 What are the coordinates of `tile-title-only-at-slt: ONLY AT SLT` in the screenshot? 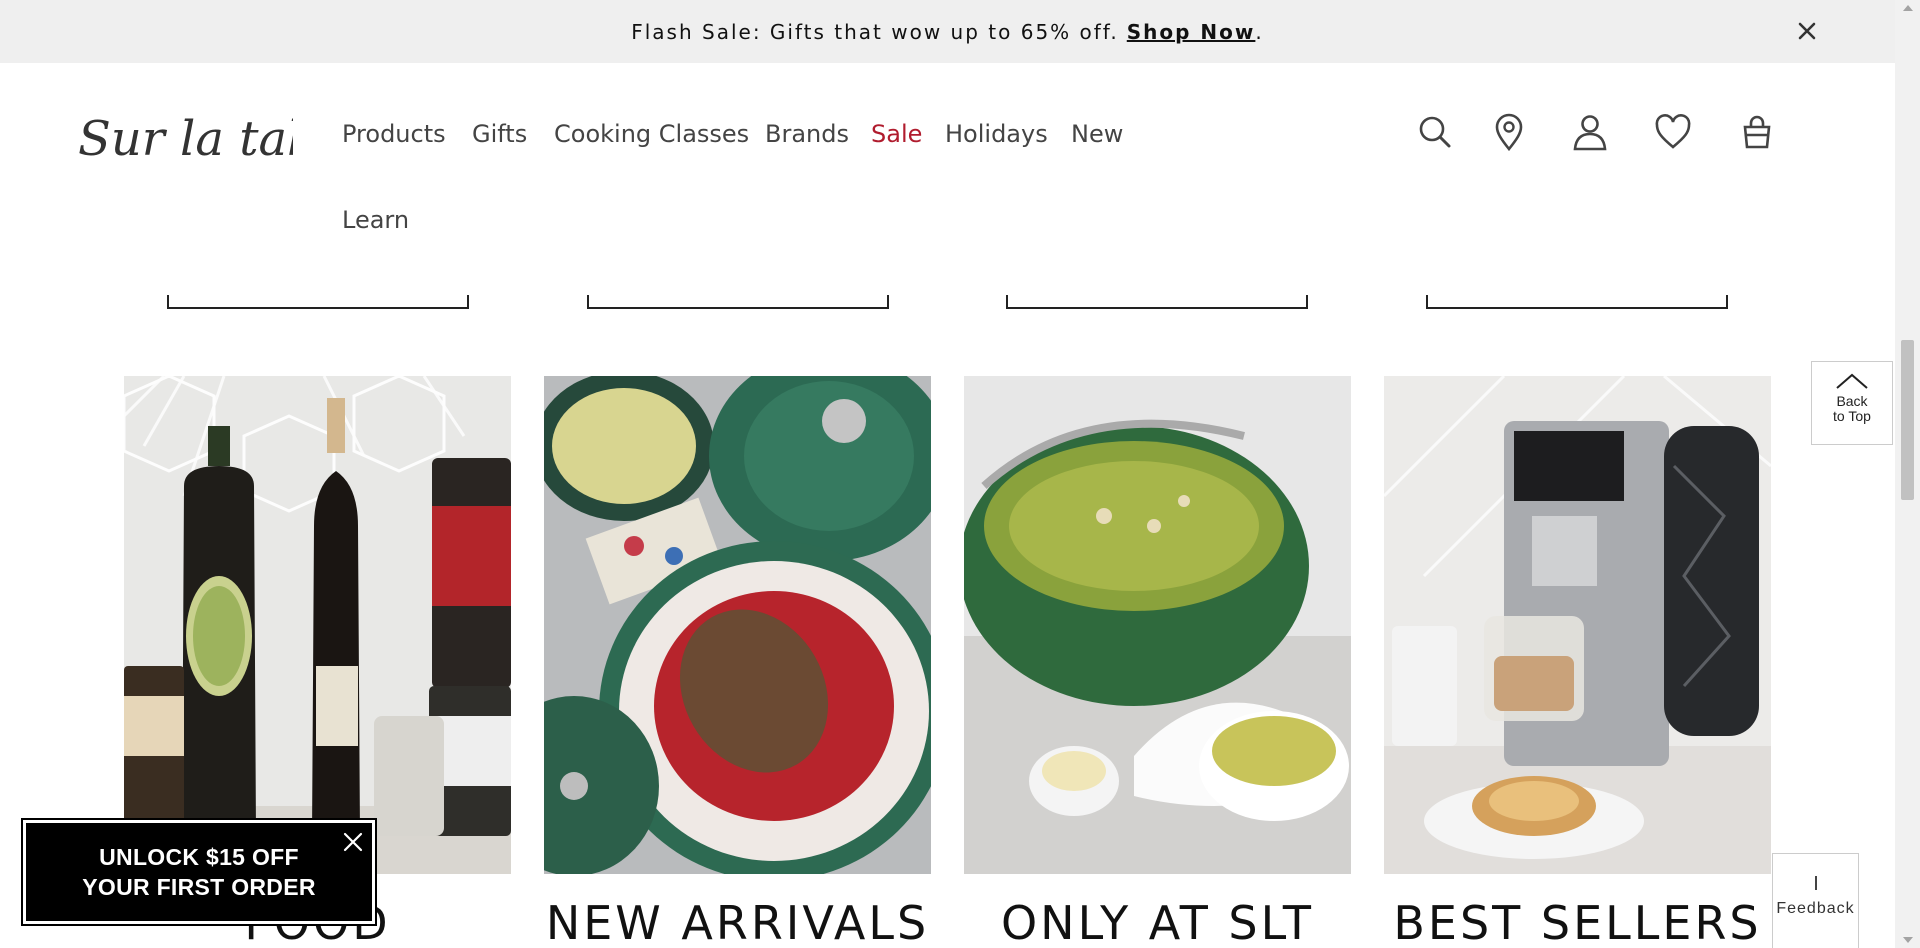 It's located at (1157, 922).